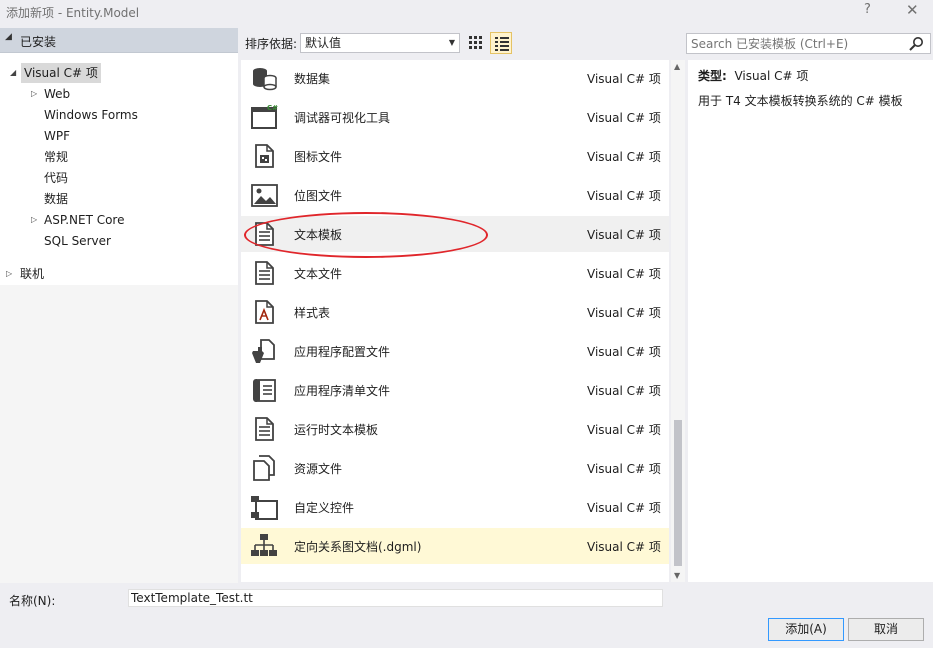  What do you see at coordinates (380, 43) in the screenshot?
I see `sort-dropdown: 默认值 ▼` at bounding box center [380, 43].